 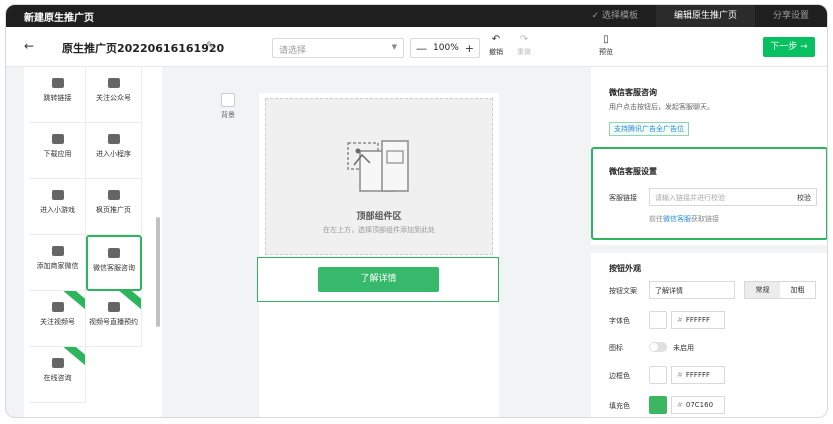 I want to click on live-icon, so click(x=113, y=307).